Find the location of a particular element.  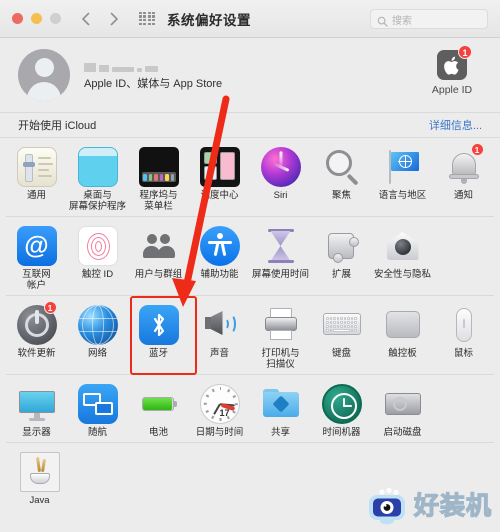

pane-label: 软件更新 is located at coordinates (36, 353).